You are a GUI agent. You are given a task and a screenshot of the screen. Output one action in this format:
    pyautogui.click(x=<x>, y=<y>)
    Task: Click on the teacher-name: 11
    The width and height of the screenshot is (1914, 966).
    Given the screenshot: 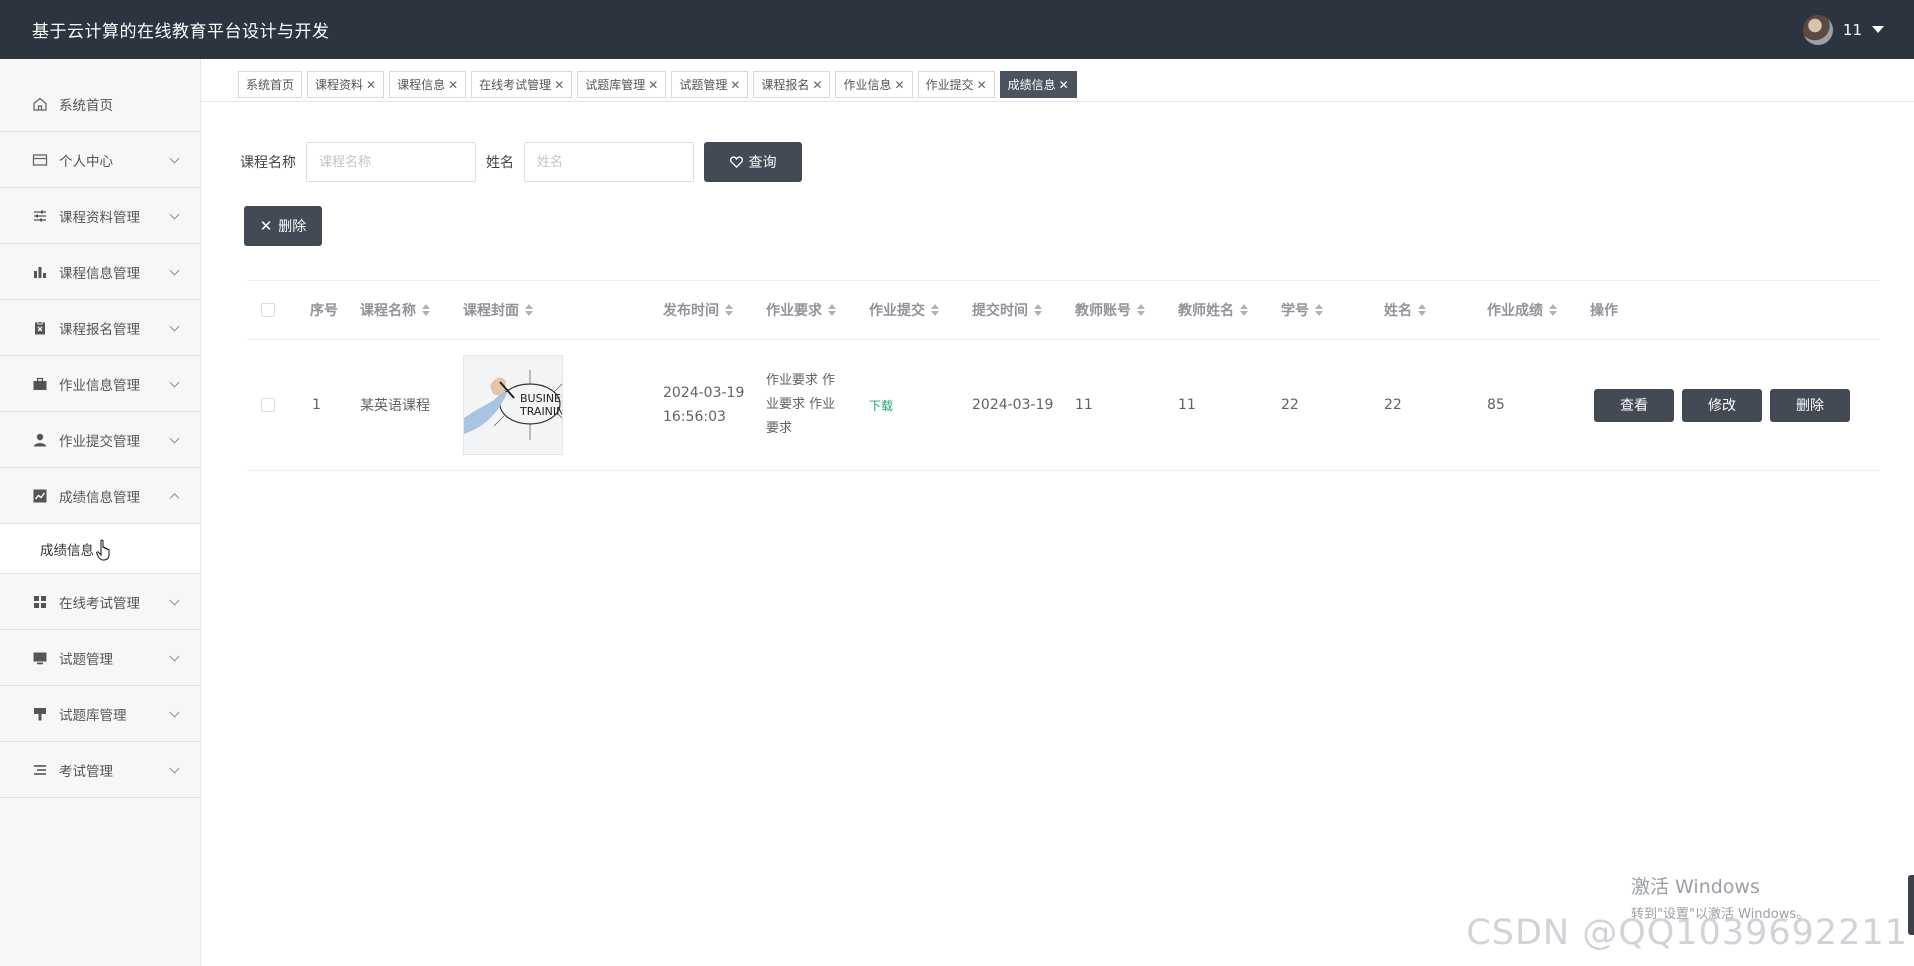 What is the action you would take?
    pyautogui.click(x=1187, y=405)
    